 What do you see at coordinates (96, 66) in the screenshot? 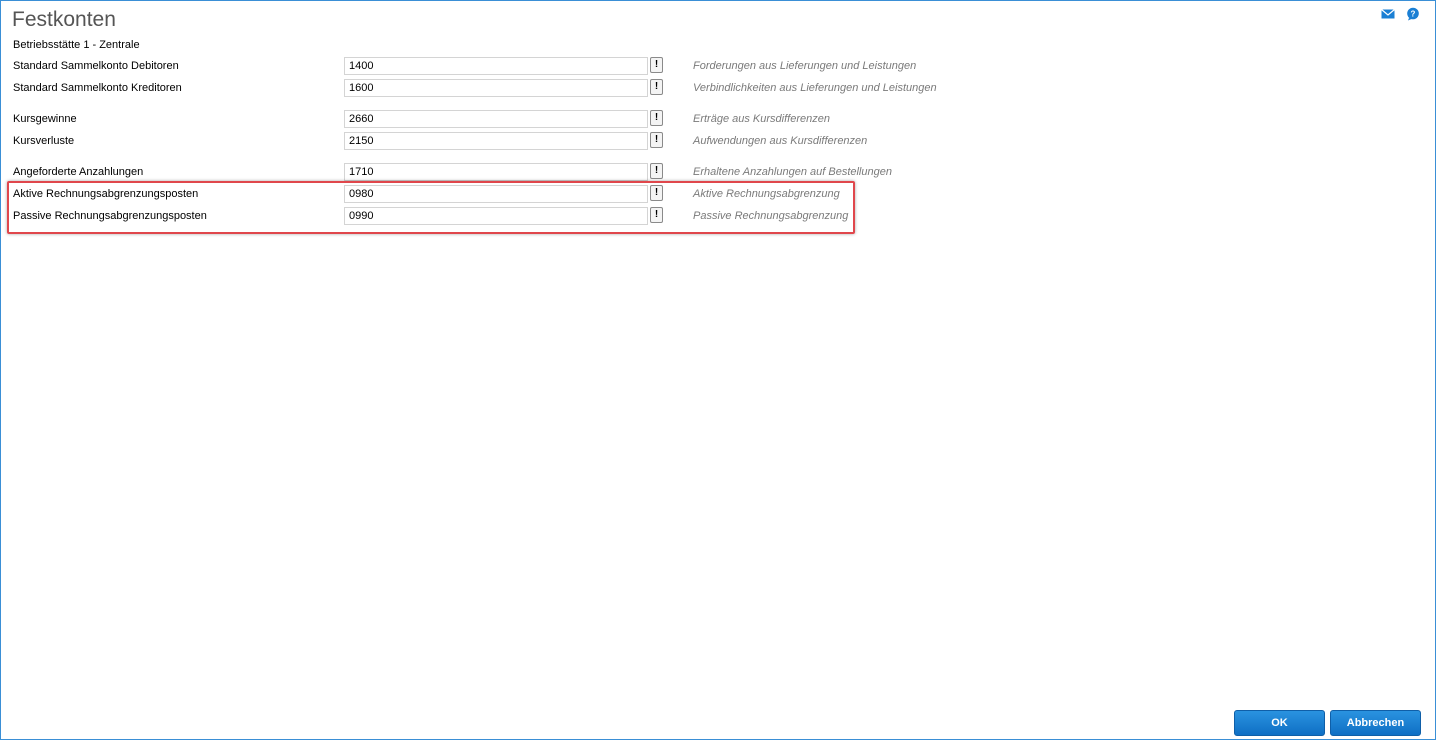
I see `field-label: Standard Sammelkonto Debitoren` at bounding box center [96, 66].